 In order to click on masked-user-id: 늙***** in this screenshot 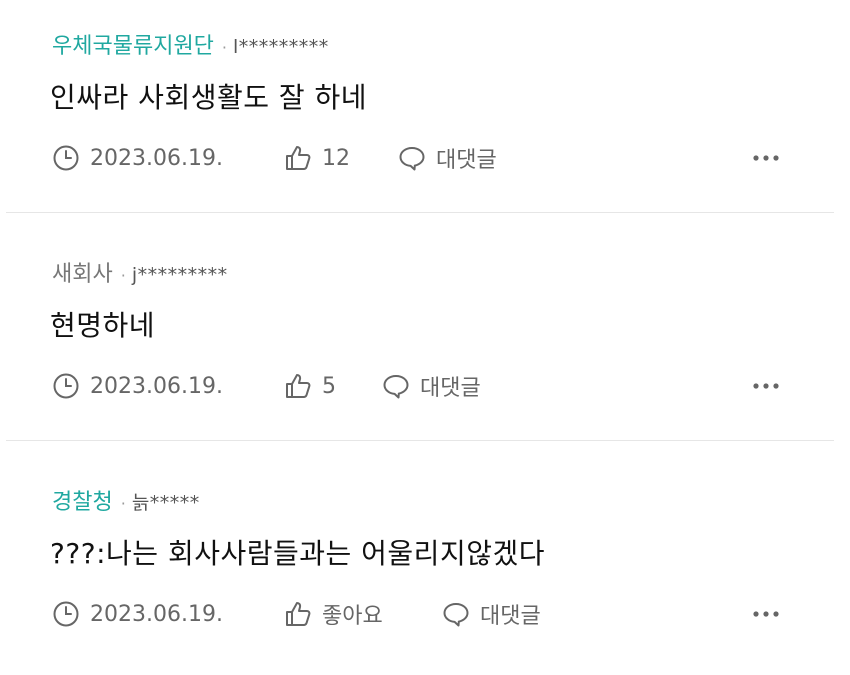, I will do `click(165, 503)`.